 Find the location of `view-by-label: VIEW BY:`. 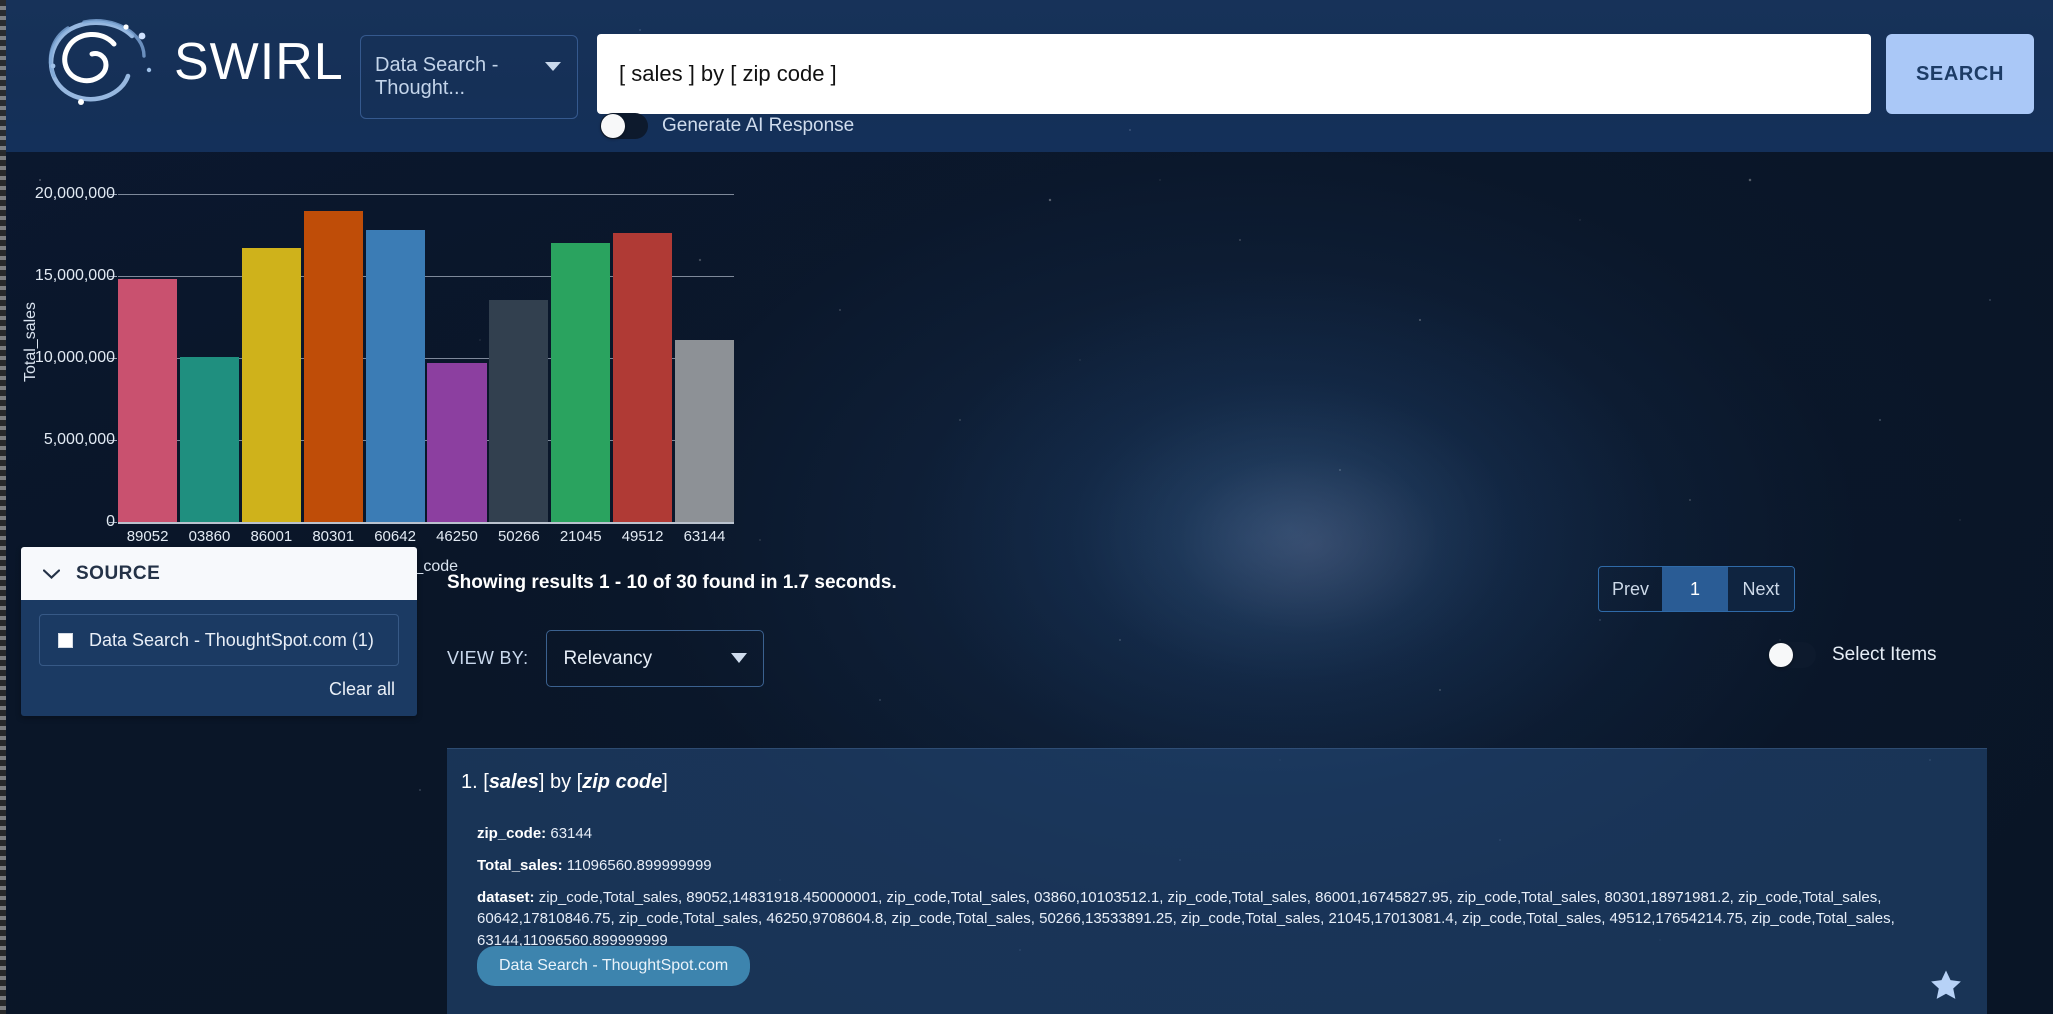

view-by-label: VIEW BY: is located at coordinates (488, 658).